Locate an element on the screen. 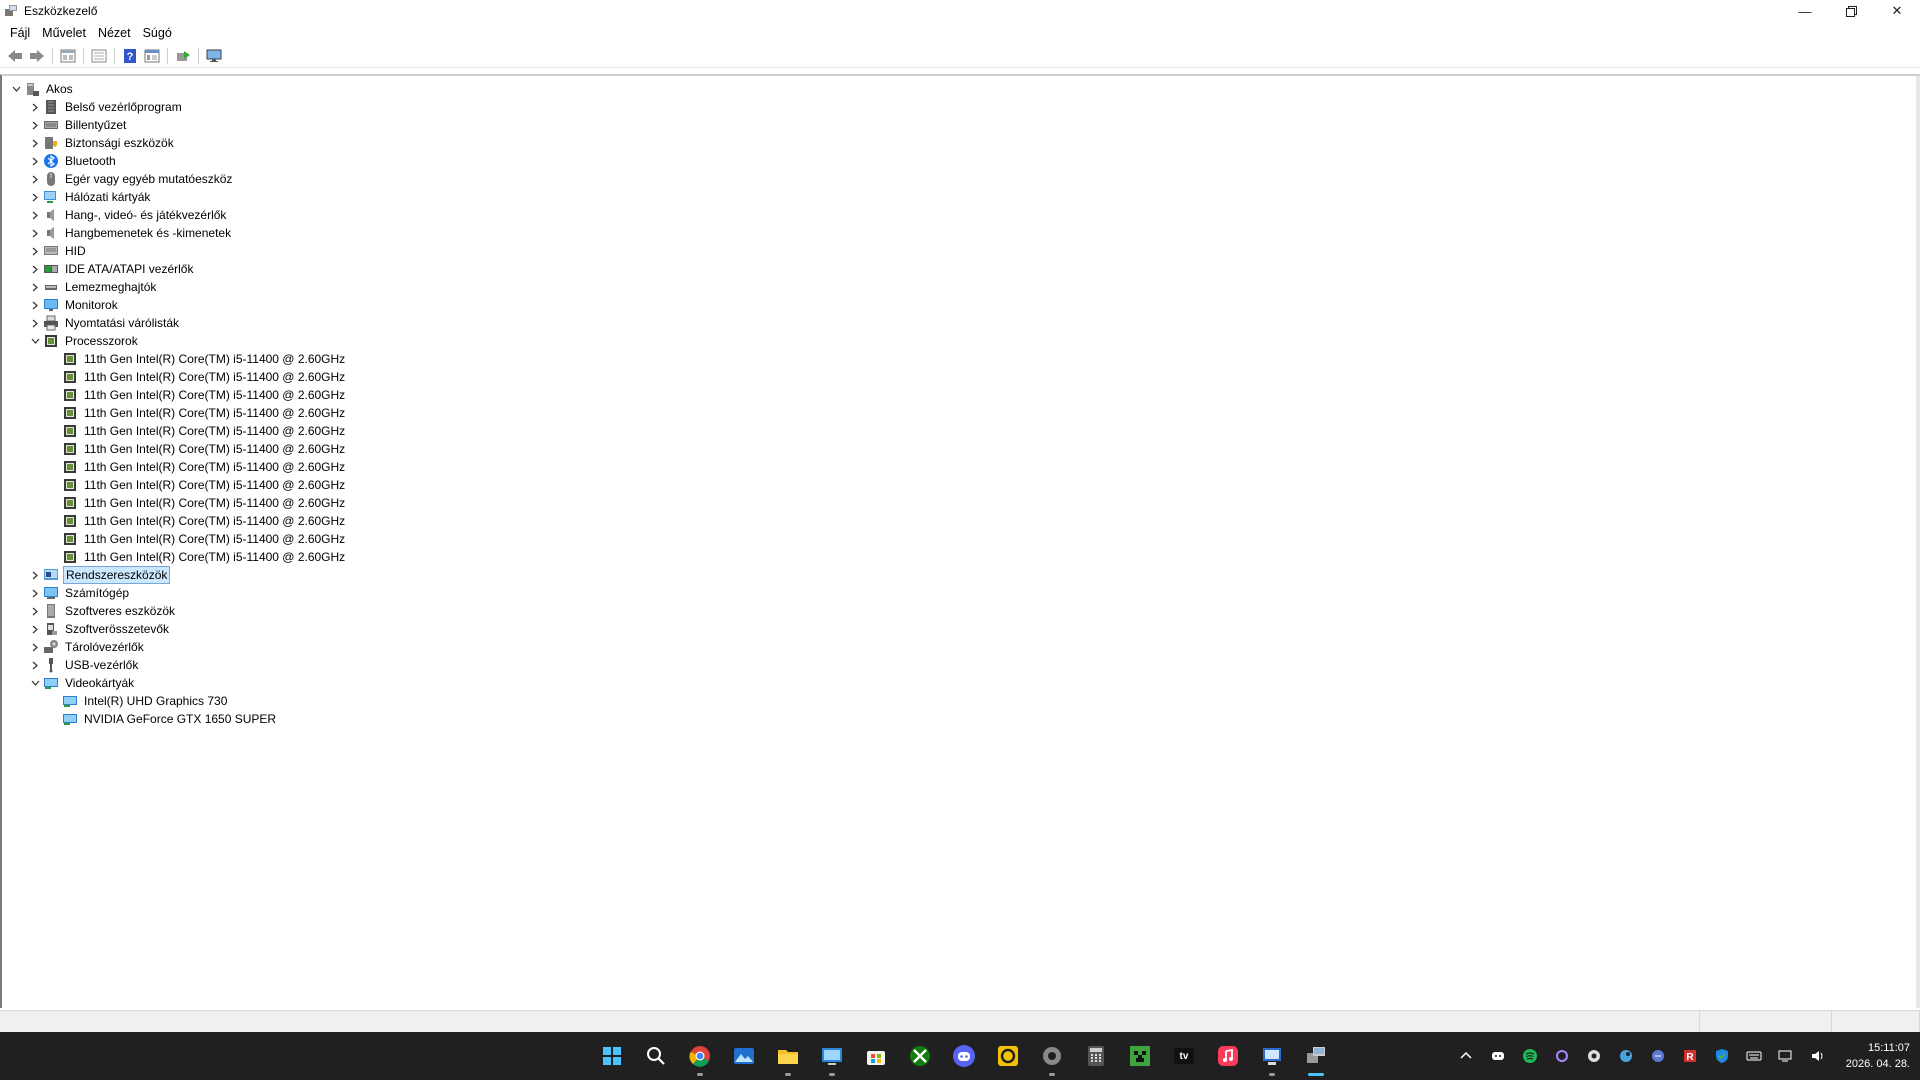 Image resolution: width=1920 pixels, height=1080 pixels. action-view-button is located at coordinates (152, 56).